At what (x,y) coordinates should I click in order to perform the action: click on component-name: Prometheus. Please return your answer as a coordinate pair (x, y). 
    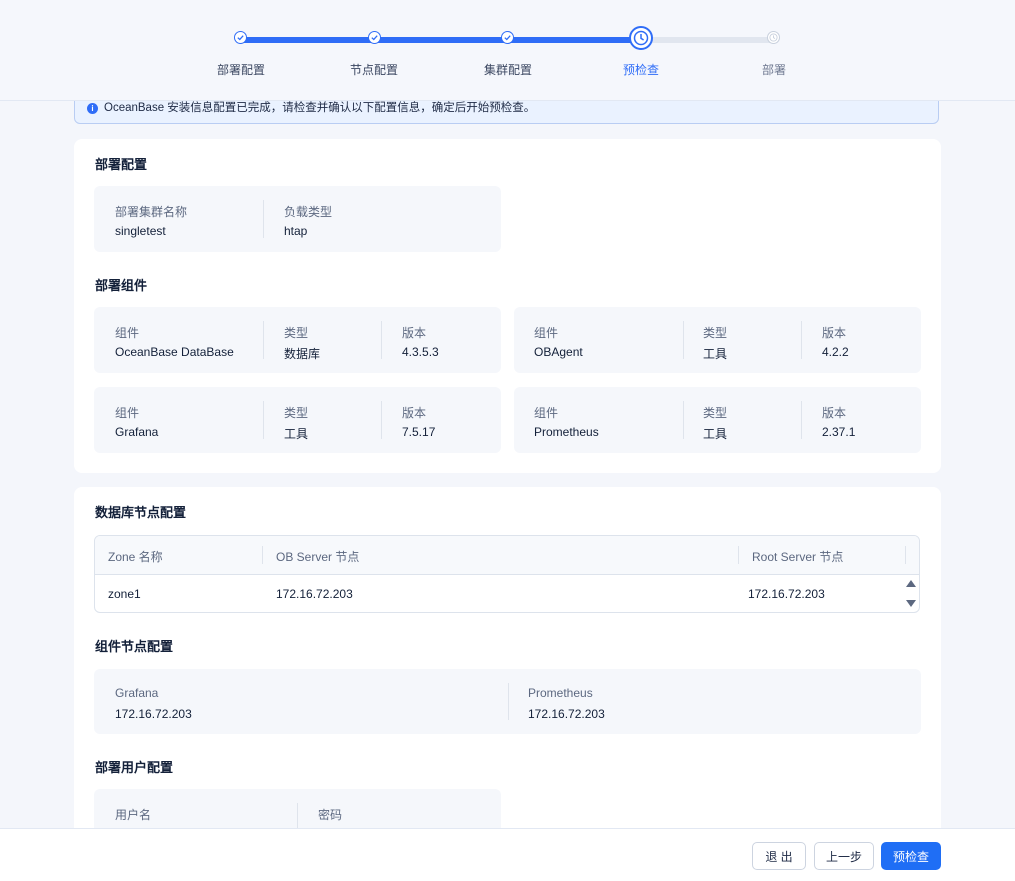
    Looking at the image, I should click on (566, 432).